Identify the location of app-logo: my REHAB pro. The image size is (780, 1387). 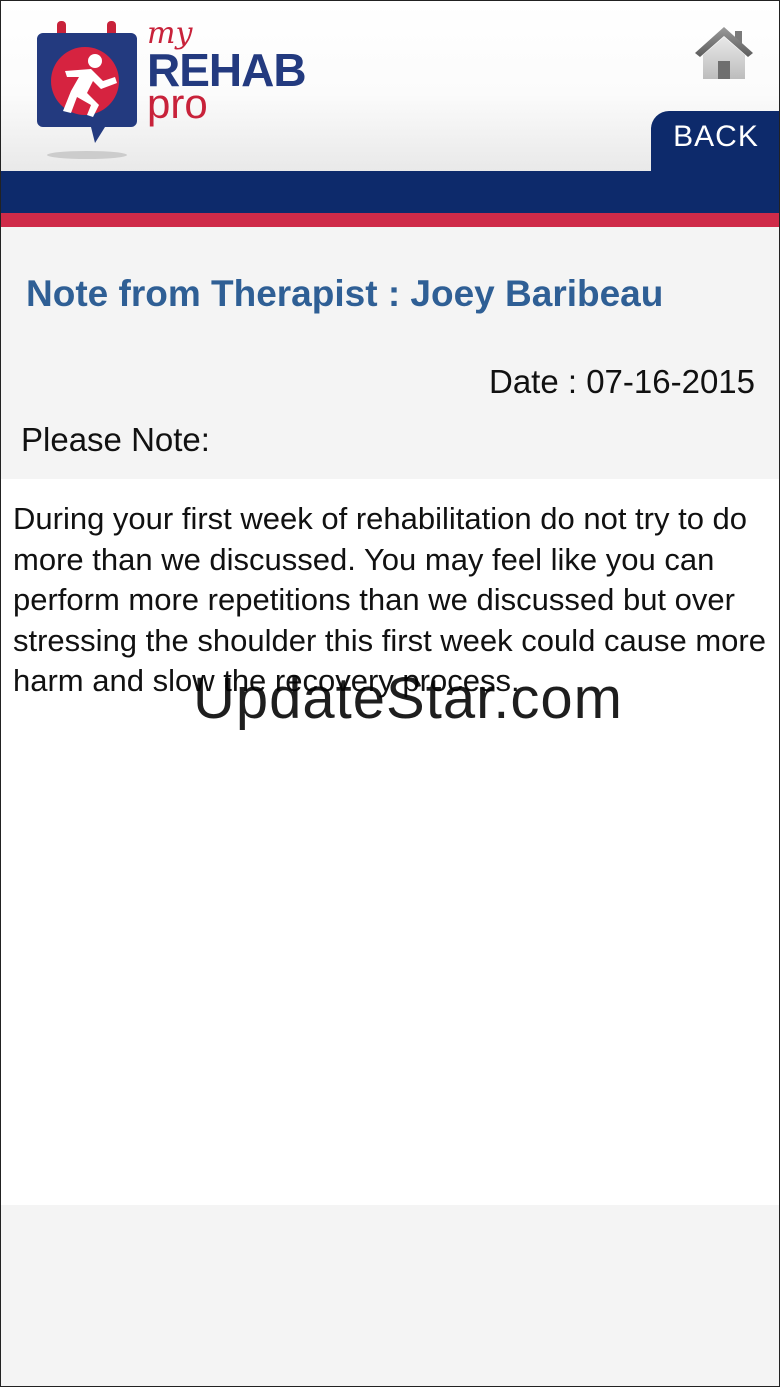
(177, 90).